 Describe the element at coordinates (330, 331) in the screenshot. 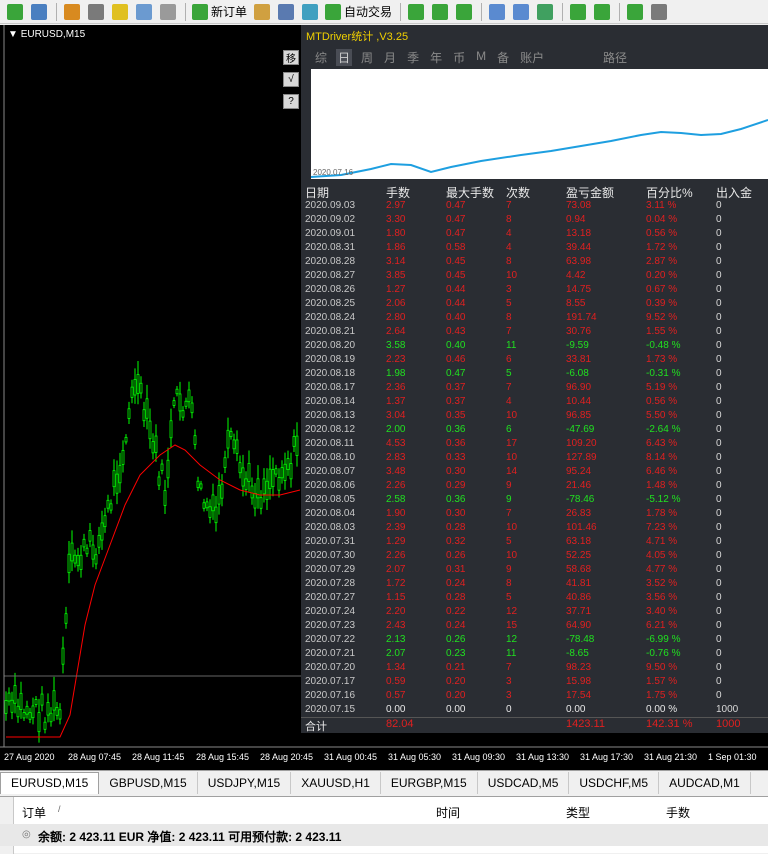

I see `table-cell: 2020.08.21` at that location.